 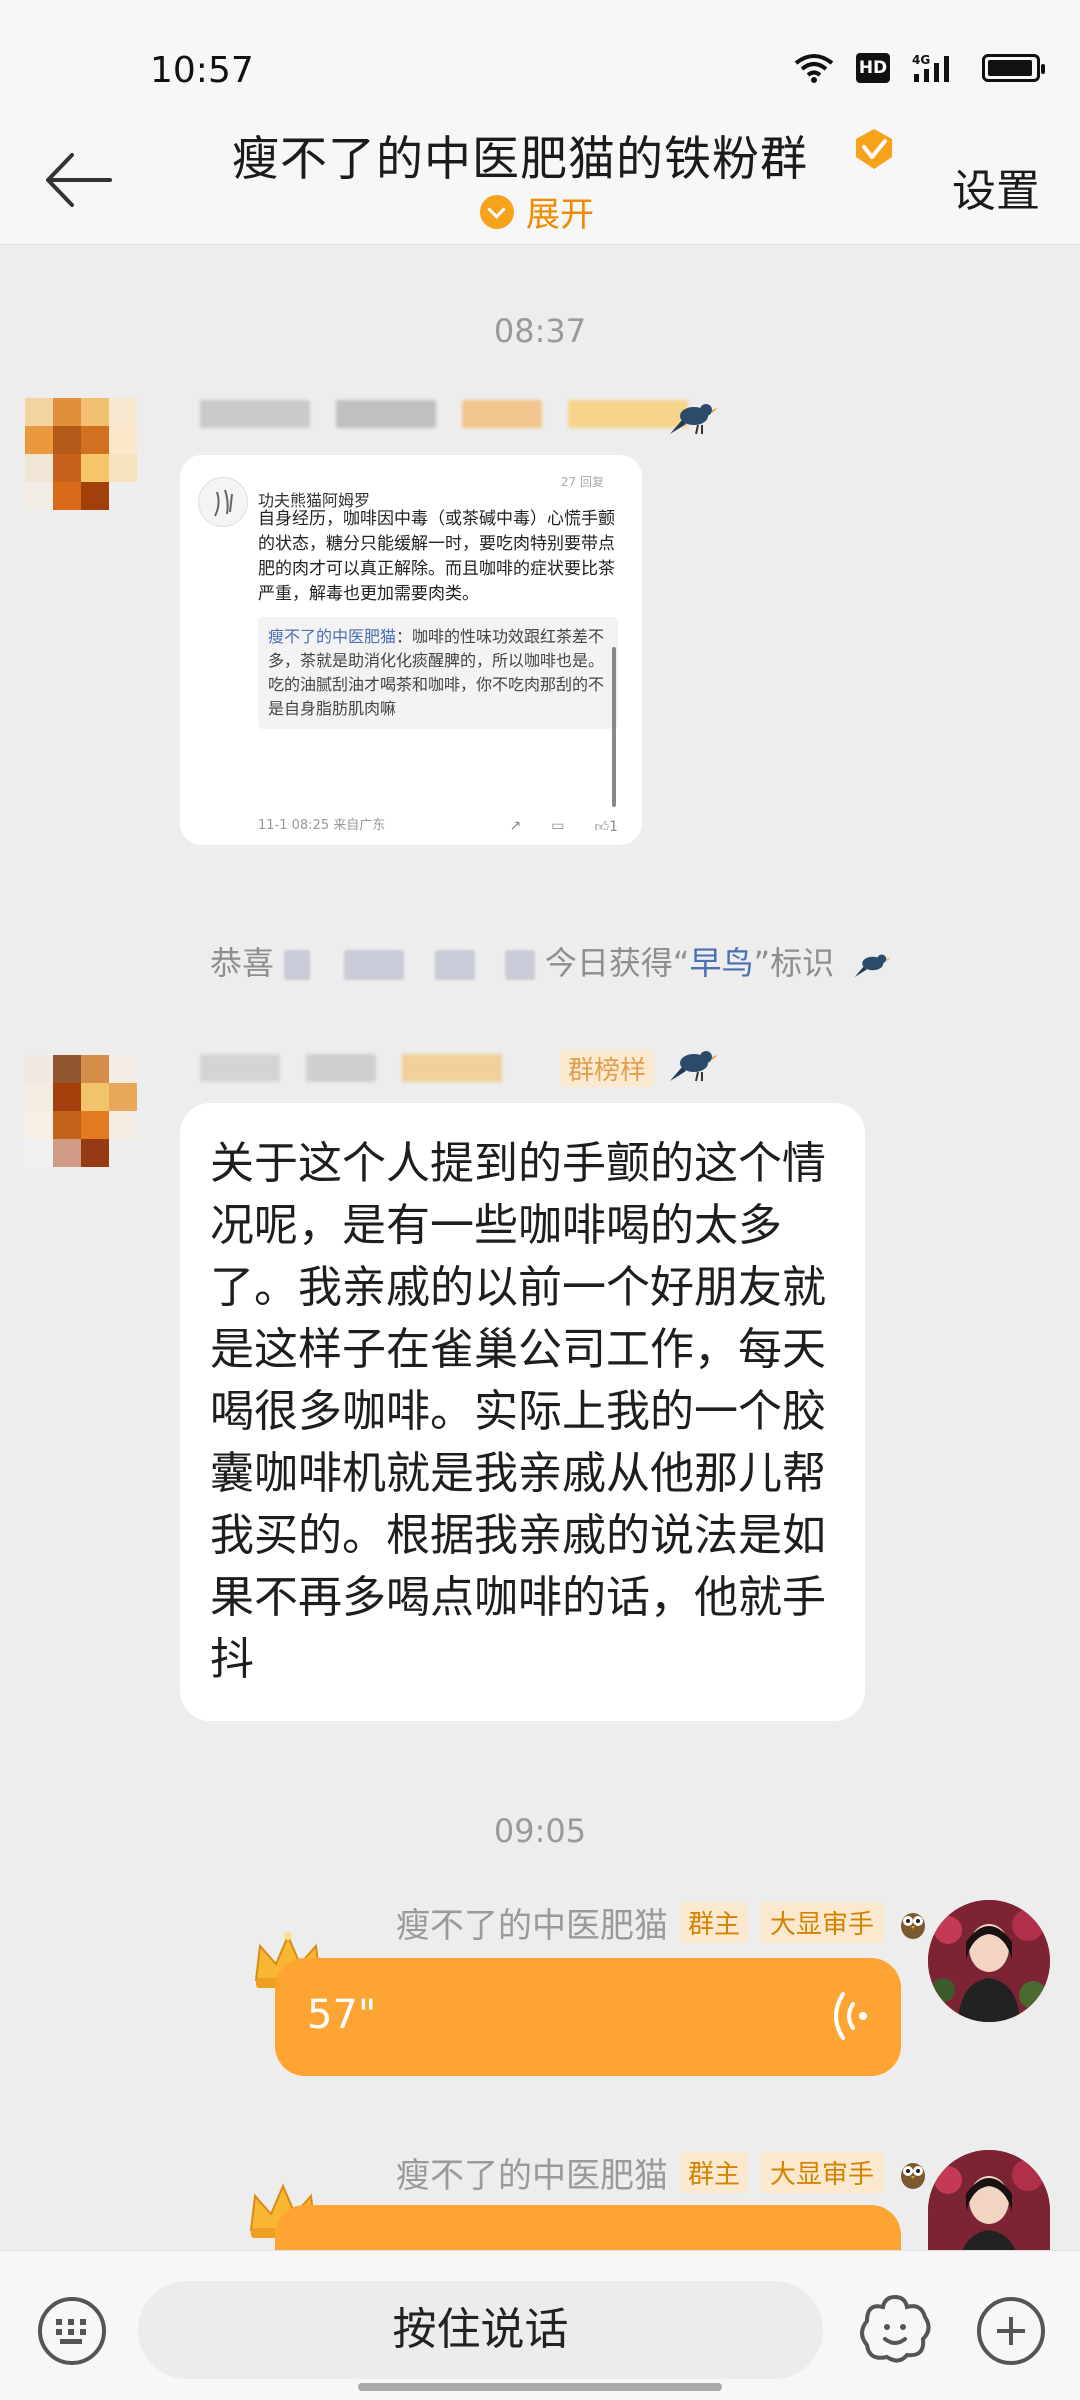 I want to click on comment-icon: ▭, so click(x=558, y=826).